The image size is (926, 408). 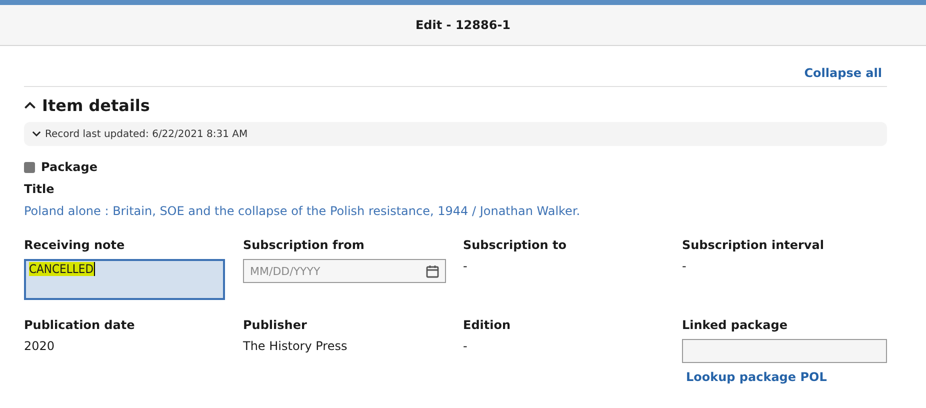 What do you see at coordinates (487, 325) in the screenshot?
I see `field-label: Edition` at bounding box center [487, 325].